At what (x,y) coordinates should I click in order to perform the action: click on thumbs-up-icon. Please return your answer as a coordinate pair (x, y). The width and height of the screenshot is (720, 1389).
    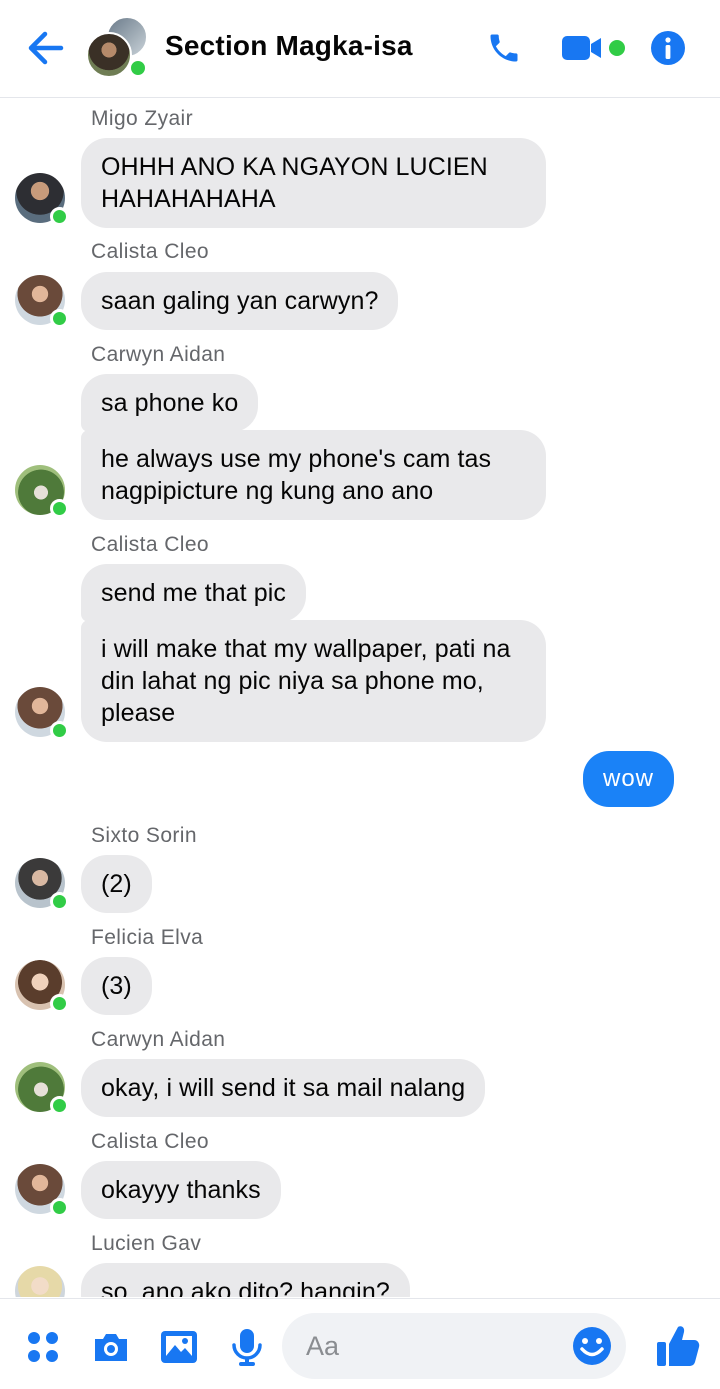
    Looking at the image, I should click on (678, 1346).